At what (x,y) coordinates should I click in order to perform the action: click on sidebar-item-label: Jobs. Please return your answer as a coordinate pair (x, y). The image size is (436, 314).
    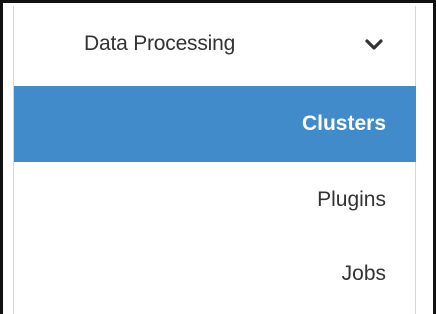
    Looking at the image, I should click on (363, 273).